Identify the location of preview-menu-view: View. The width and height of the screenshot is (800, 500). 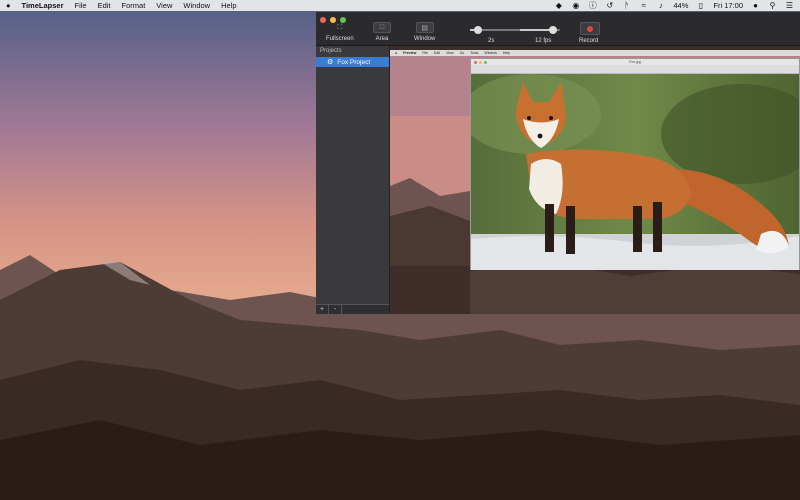
(450, 53).